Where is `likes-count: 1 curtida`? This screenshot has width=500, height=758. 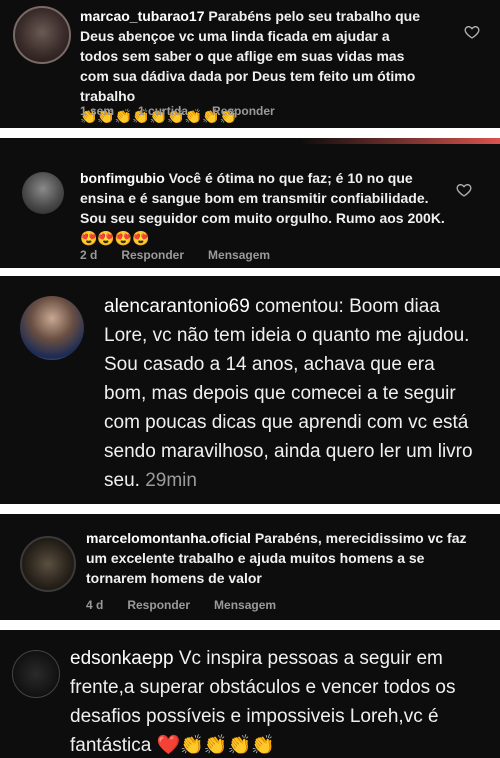
likes-count: 1 curtida is located at coordinates (163, 111).